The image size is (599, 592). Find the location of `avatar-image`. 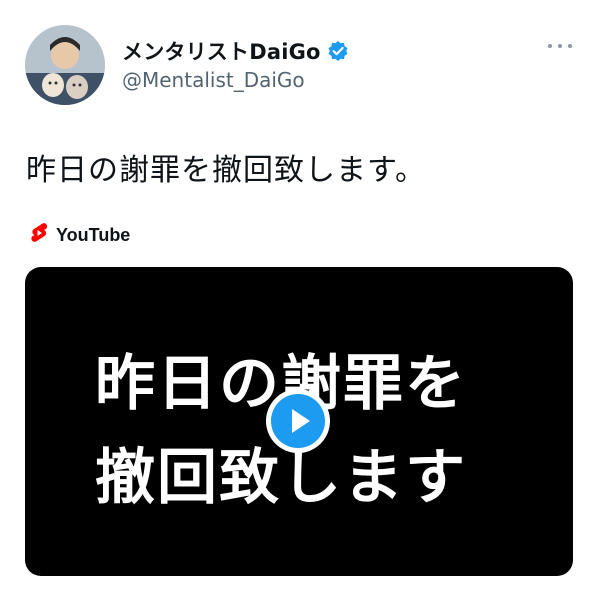

avatar-image is located at coordinates (65, 65).